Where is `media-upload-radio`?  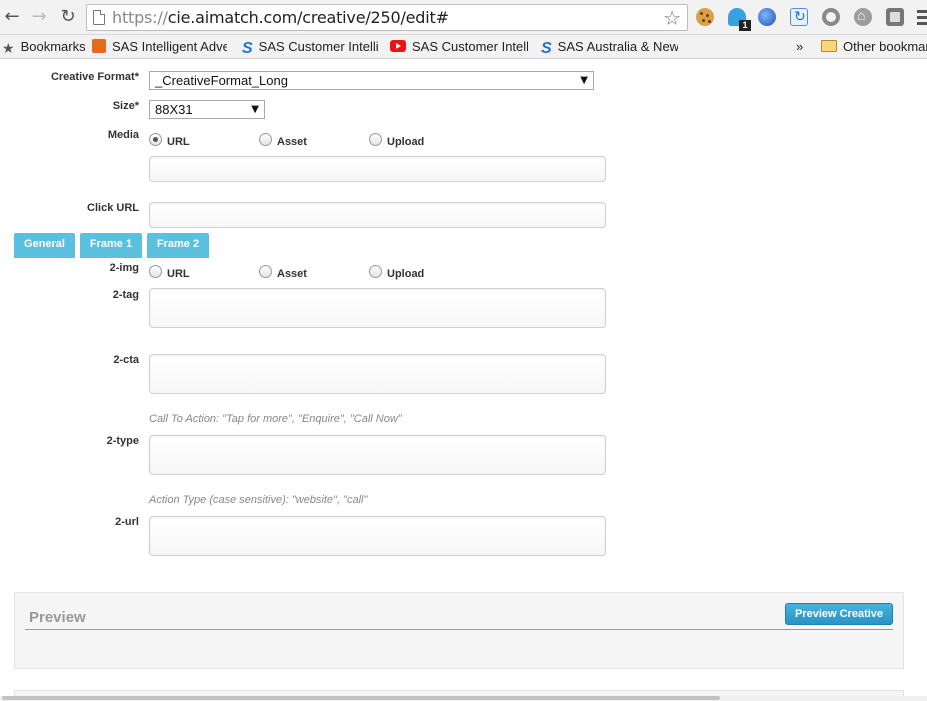 media-upload-radio is located at coordinates (375, 139).